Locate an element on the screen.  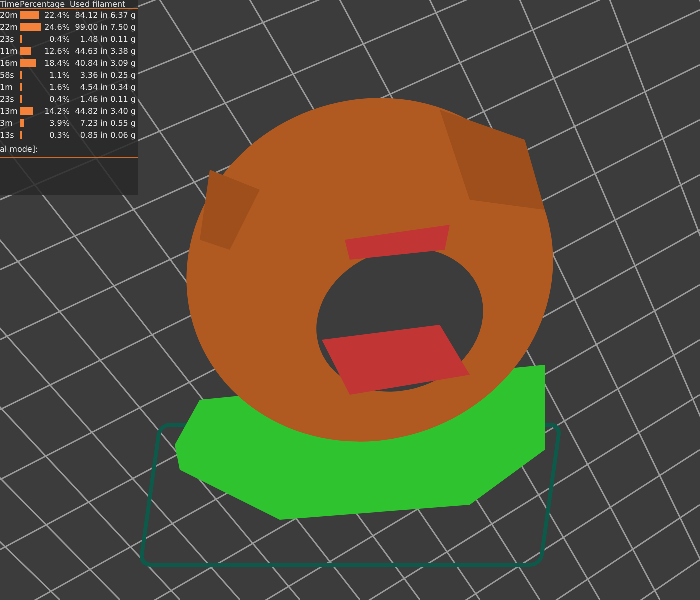
length-cell-text: 3.36 in is located at coordinates (93, 75).